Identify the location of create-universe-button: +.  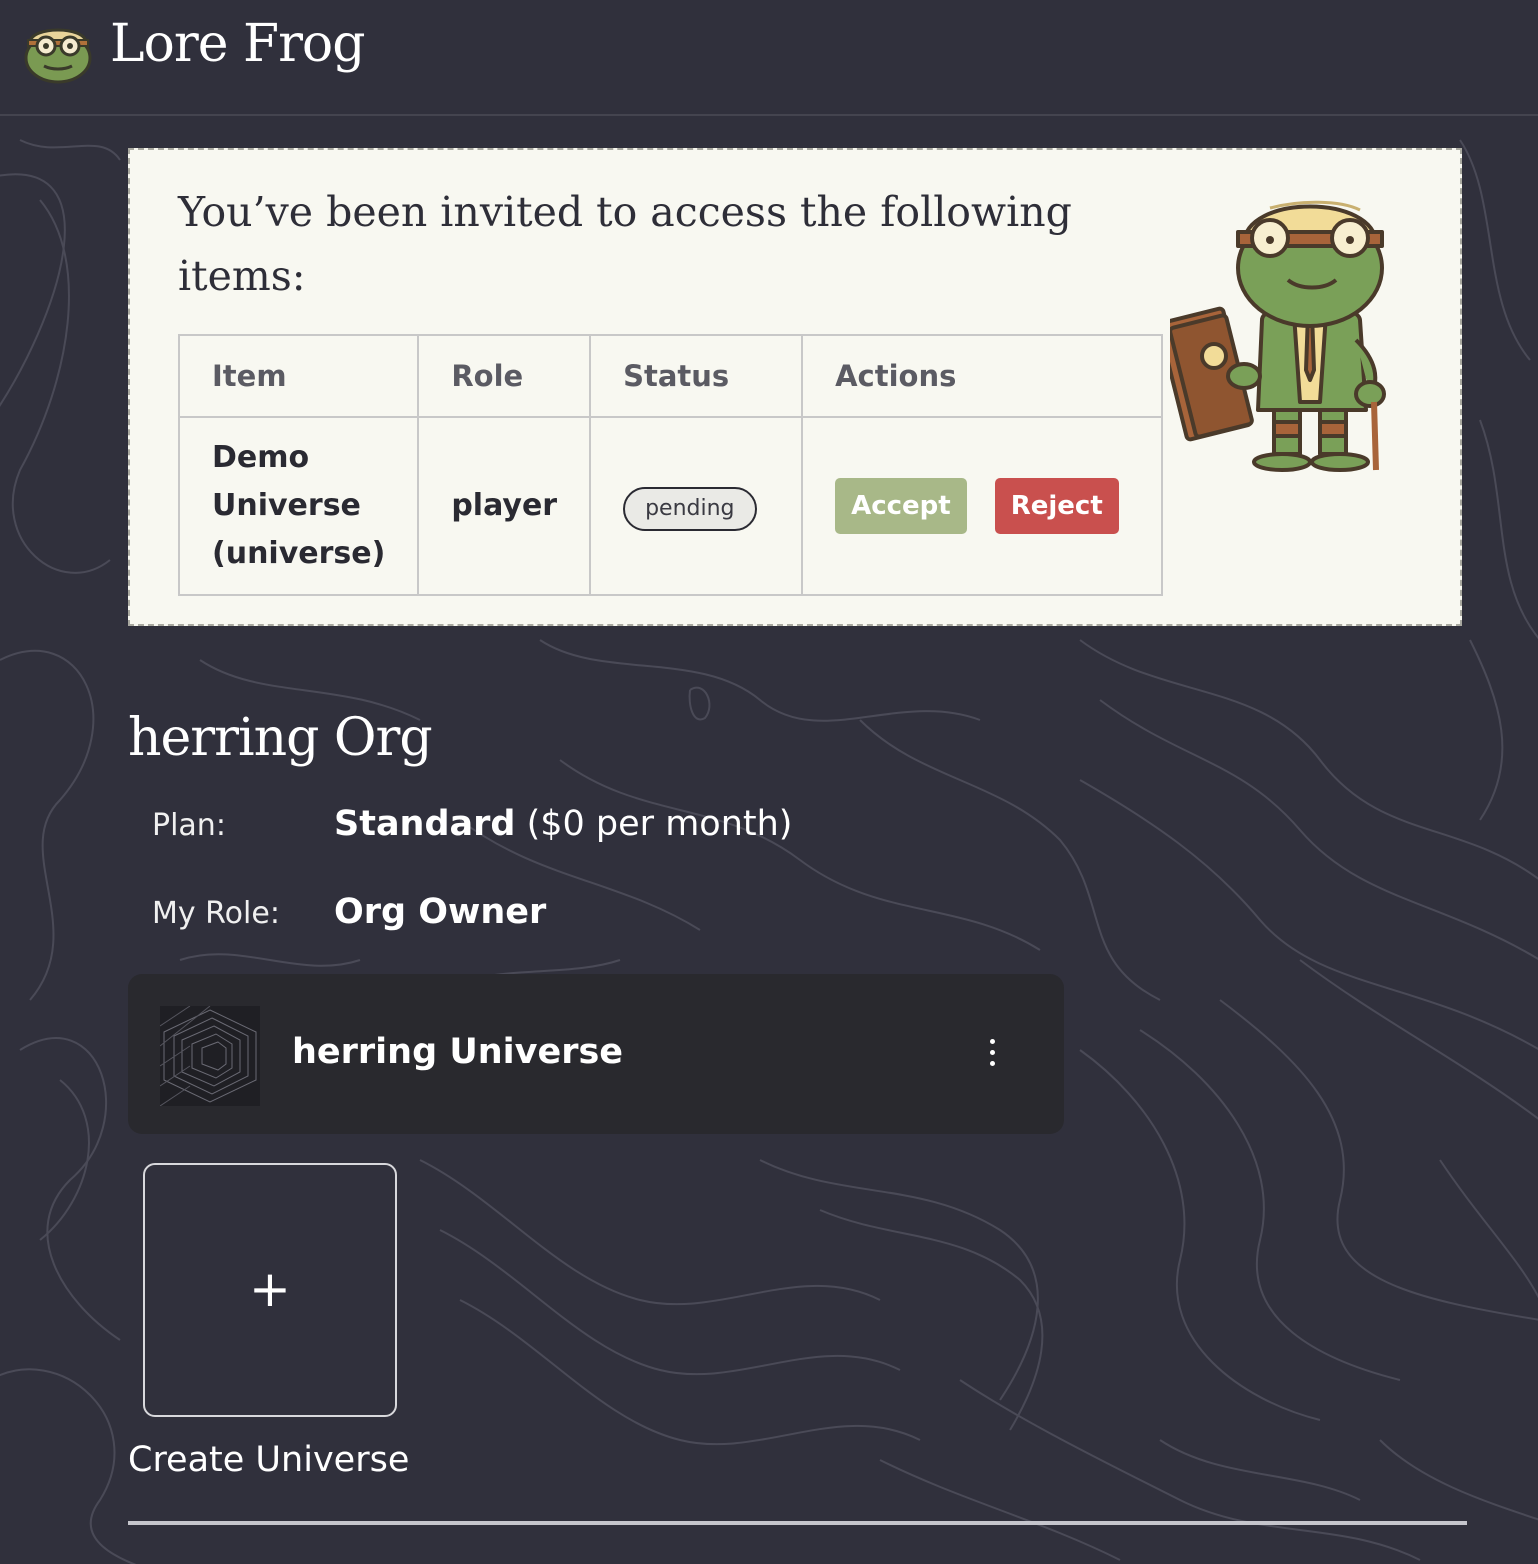
(270, 1290).